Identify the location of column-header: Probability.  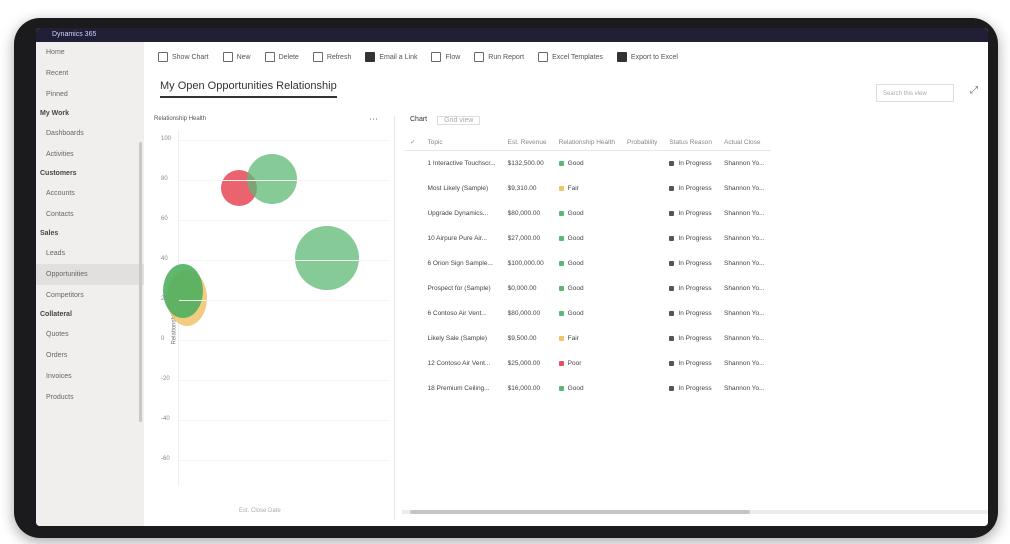
(642, 142).